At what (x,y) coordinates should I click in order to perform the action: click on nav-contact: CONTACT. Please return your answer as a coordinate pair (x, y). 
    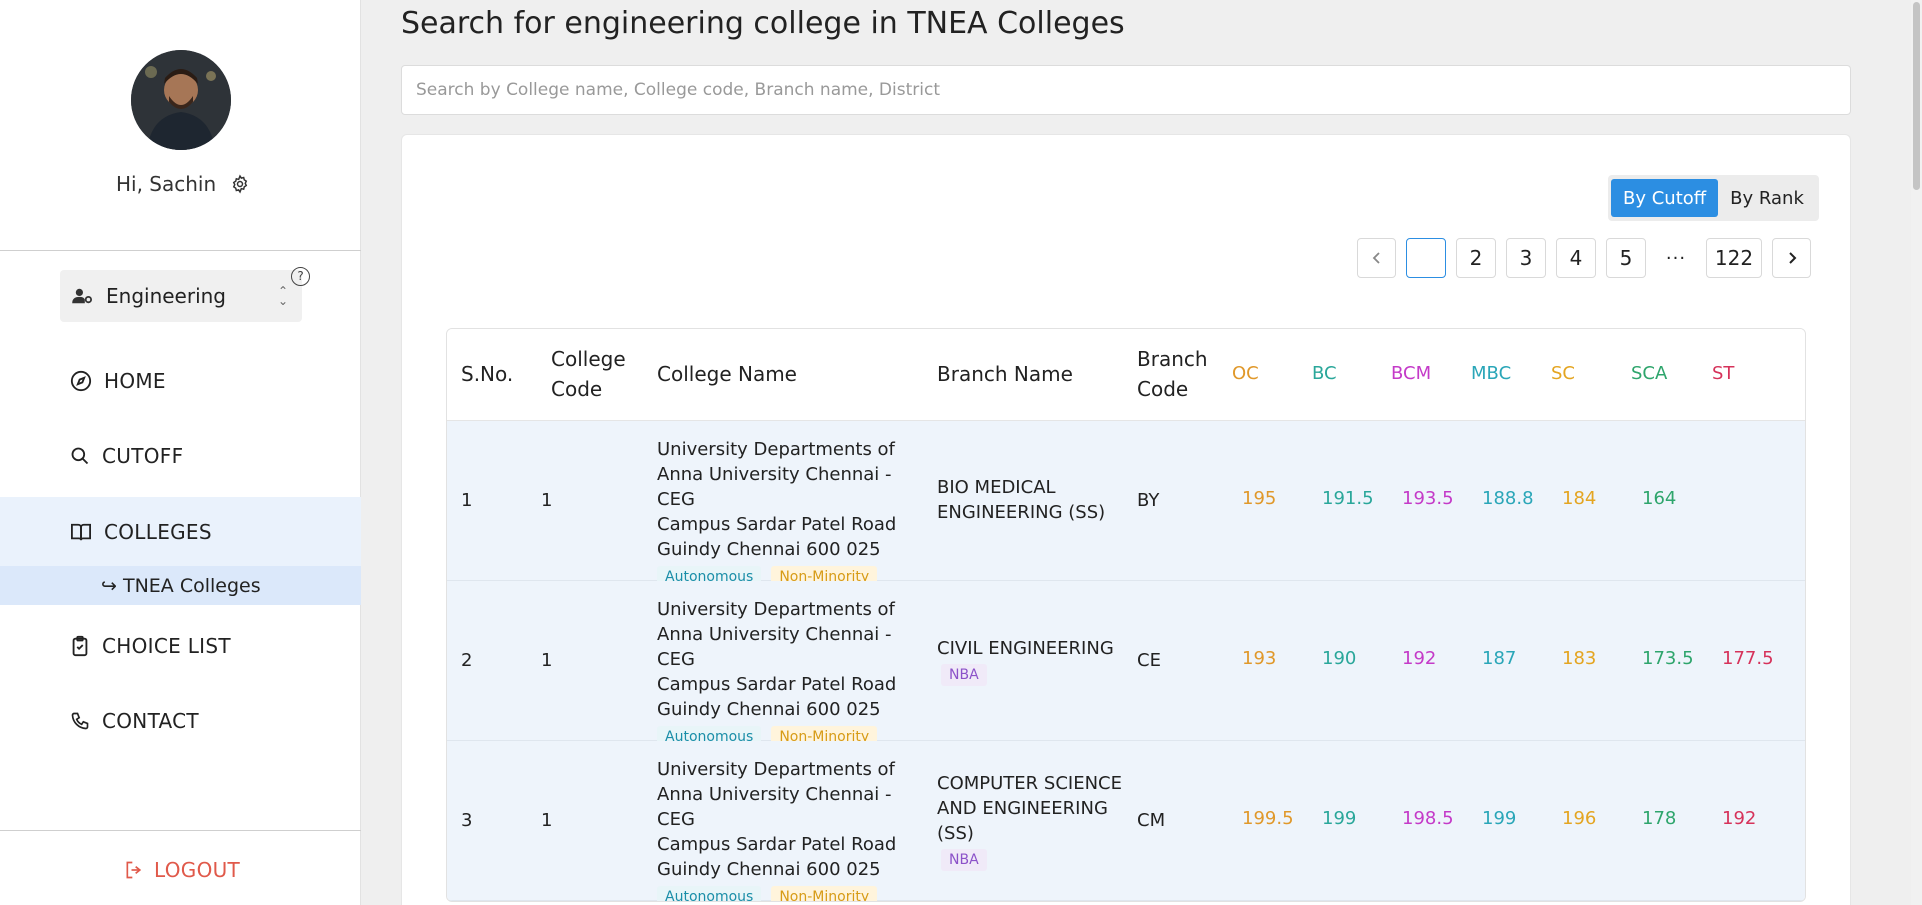
    Looking at the image, I should click on (180, 721).